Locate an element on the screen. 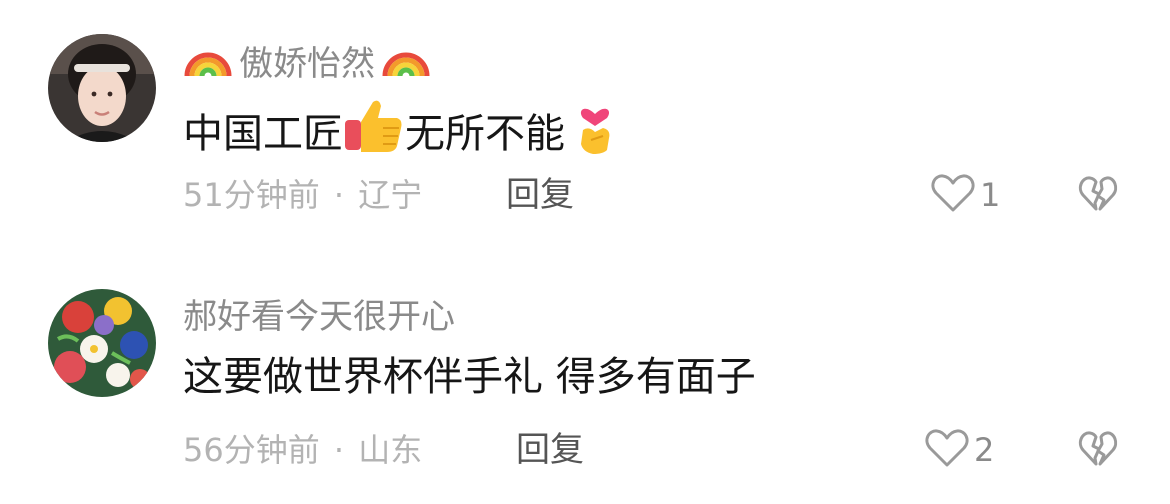 This screenshot has height=504, width=1170. comment-meta: 56分钟前 · 山东 is located at coordinates (302, 450).